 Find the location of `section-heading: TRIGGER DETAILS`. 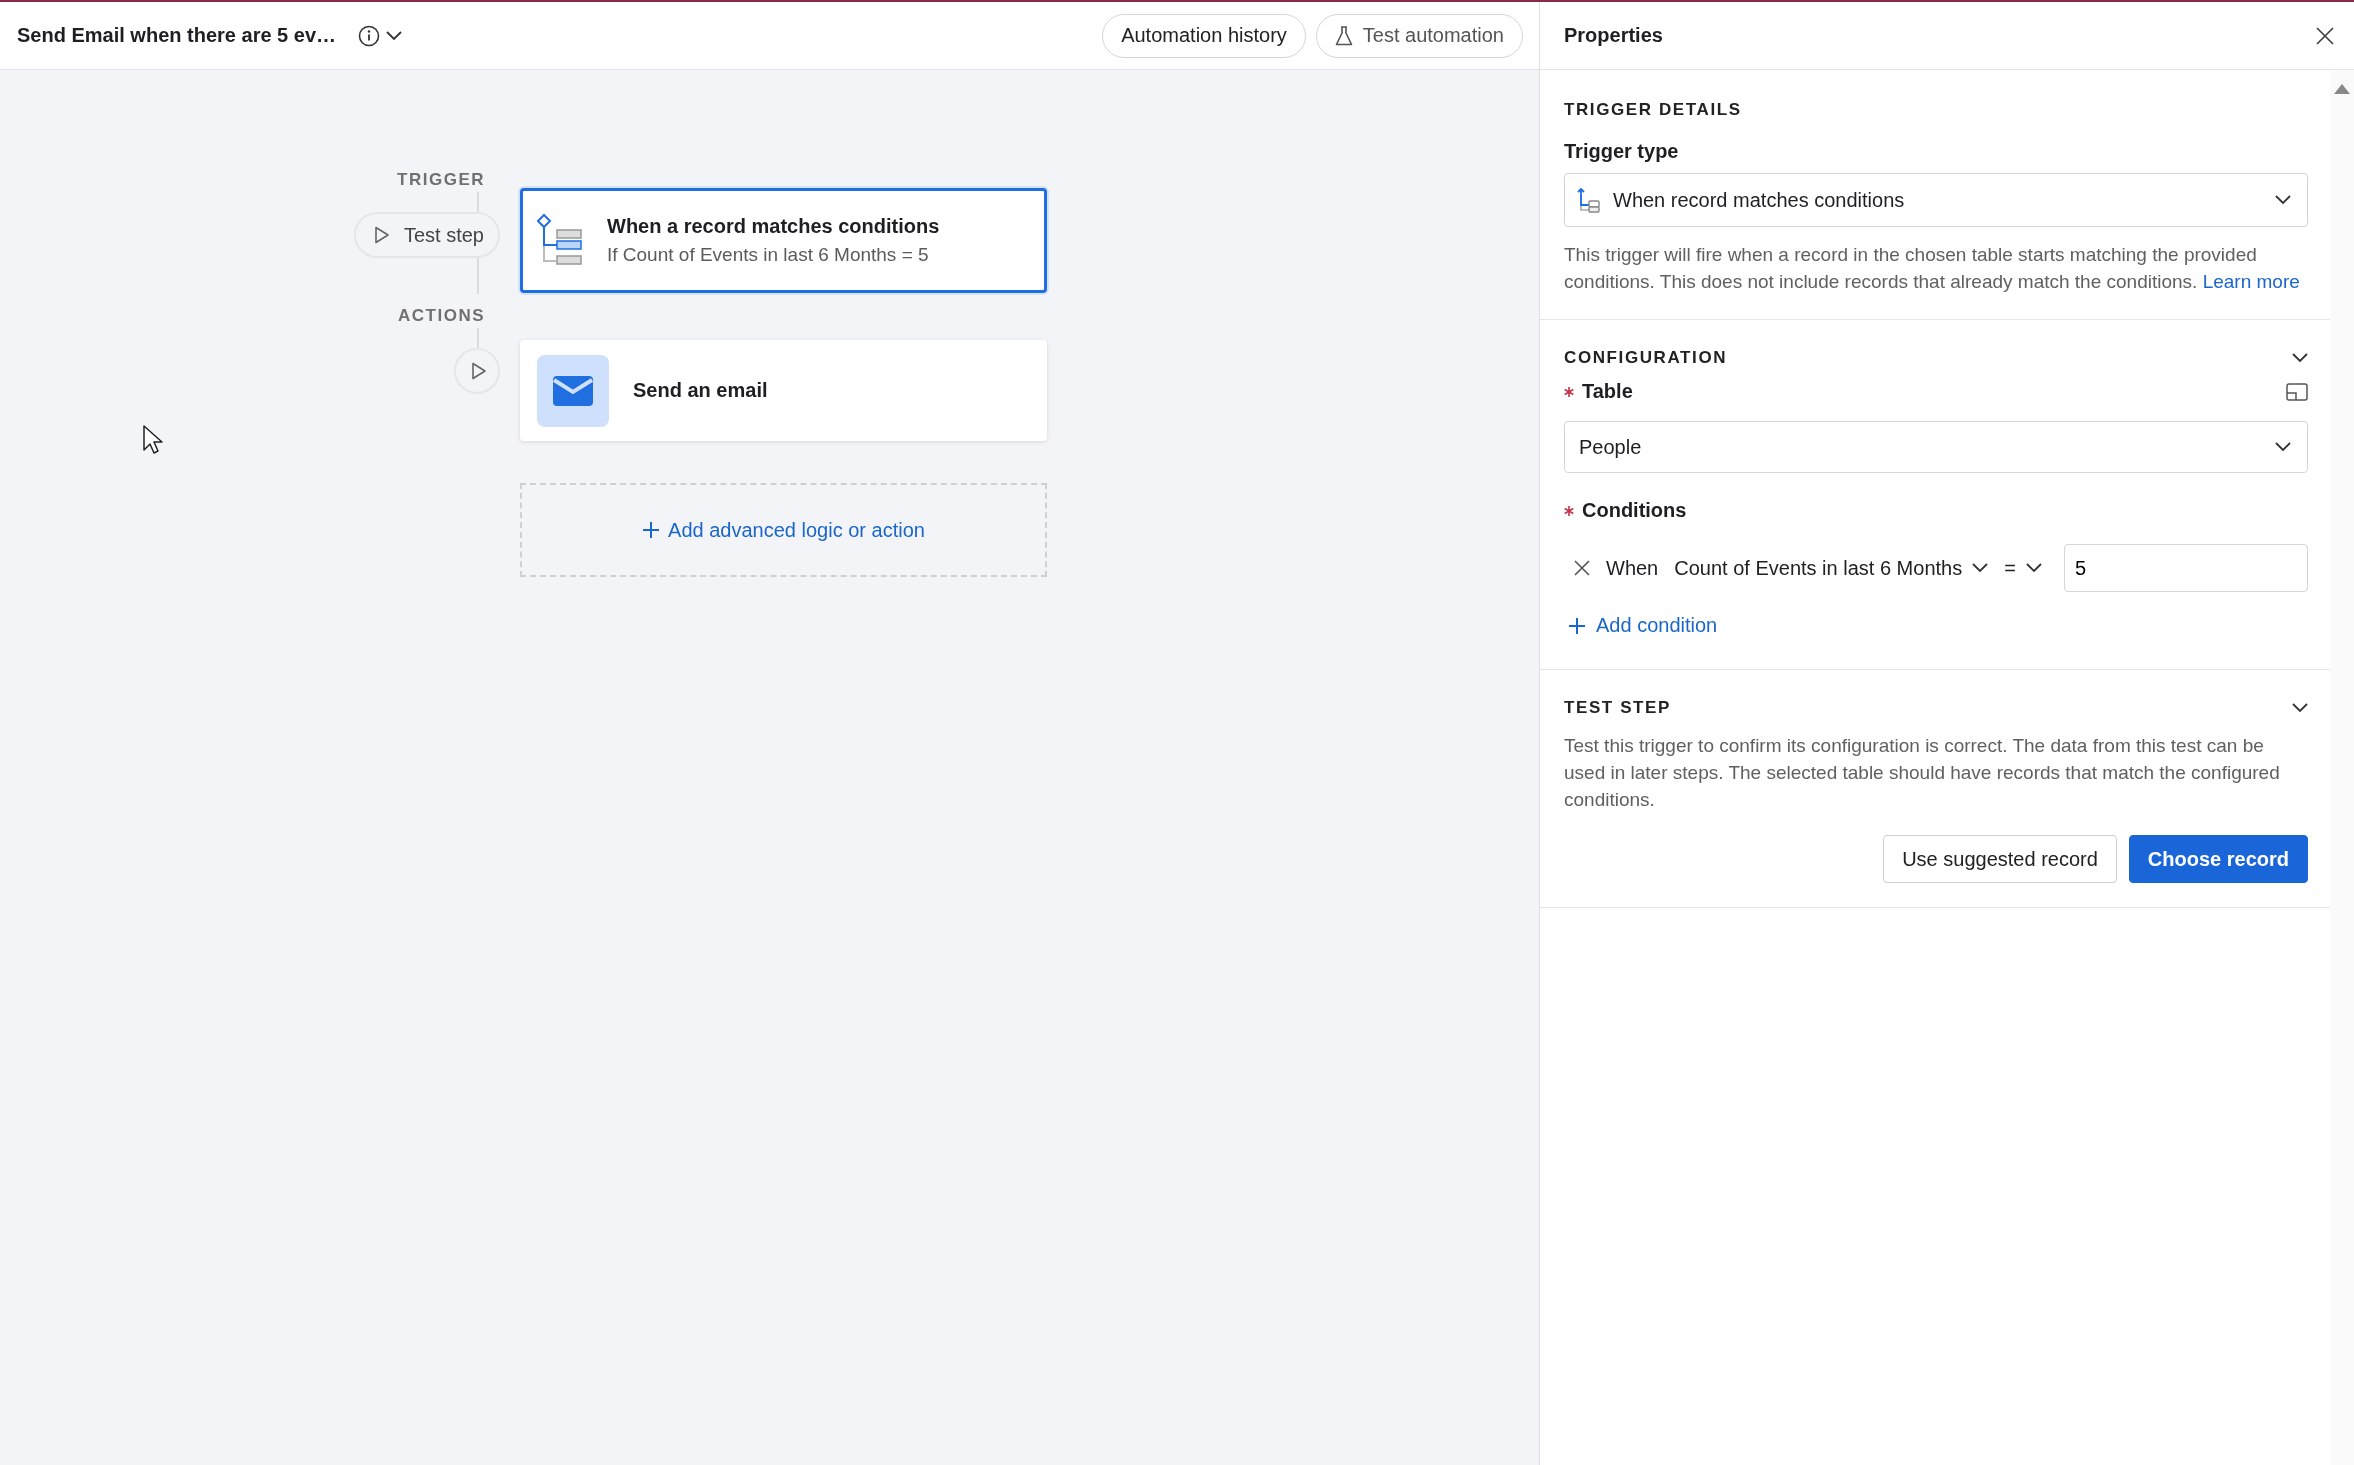

section-heading: TRIGGER DETAILS is located at coordinates (1653, 110).